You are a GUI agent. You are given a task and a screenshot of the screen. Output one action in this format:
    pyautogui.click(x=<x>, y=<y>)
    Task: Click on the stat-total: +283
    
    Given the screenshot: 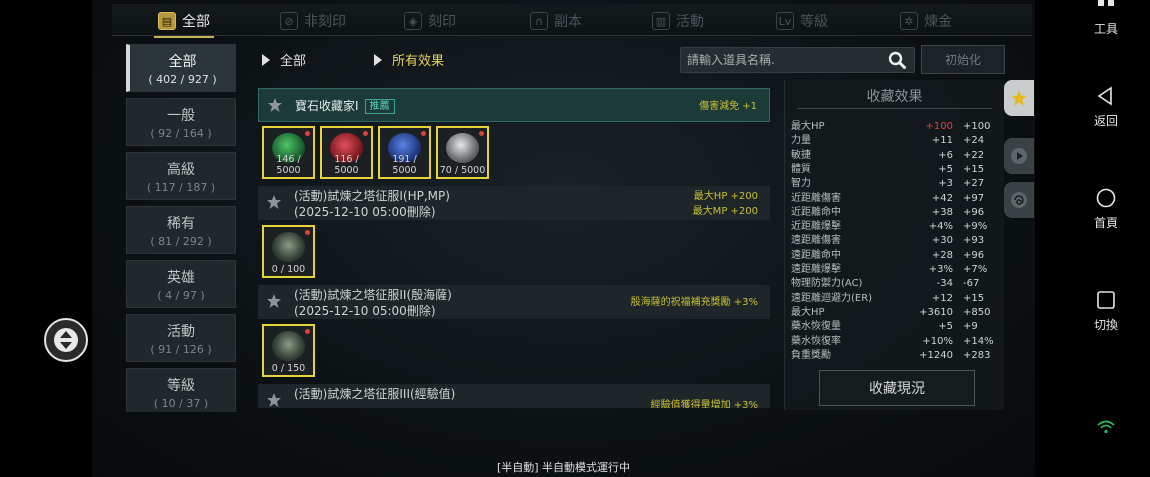 What is the action you would take?
    pyautogui.click(x=977, y=355)
    